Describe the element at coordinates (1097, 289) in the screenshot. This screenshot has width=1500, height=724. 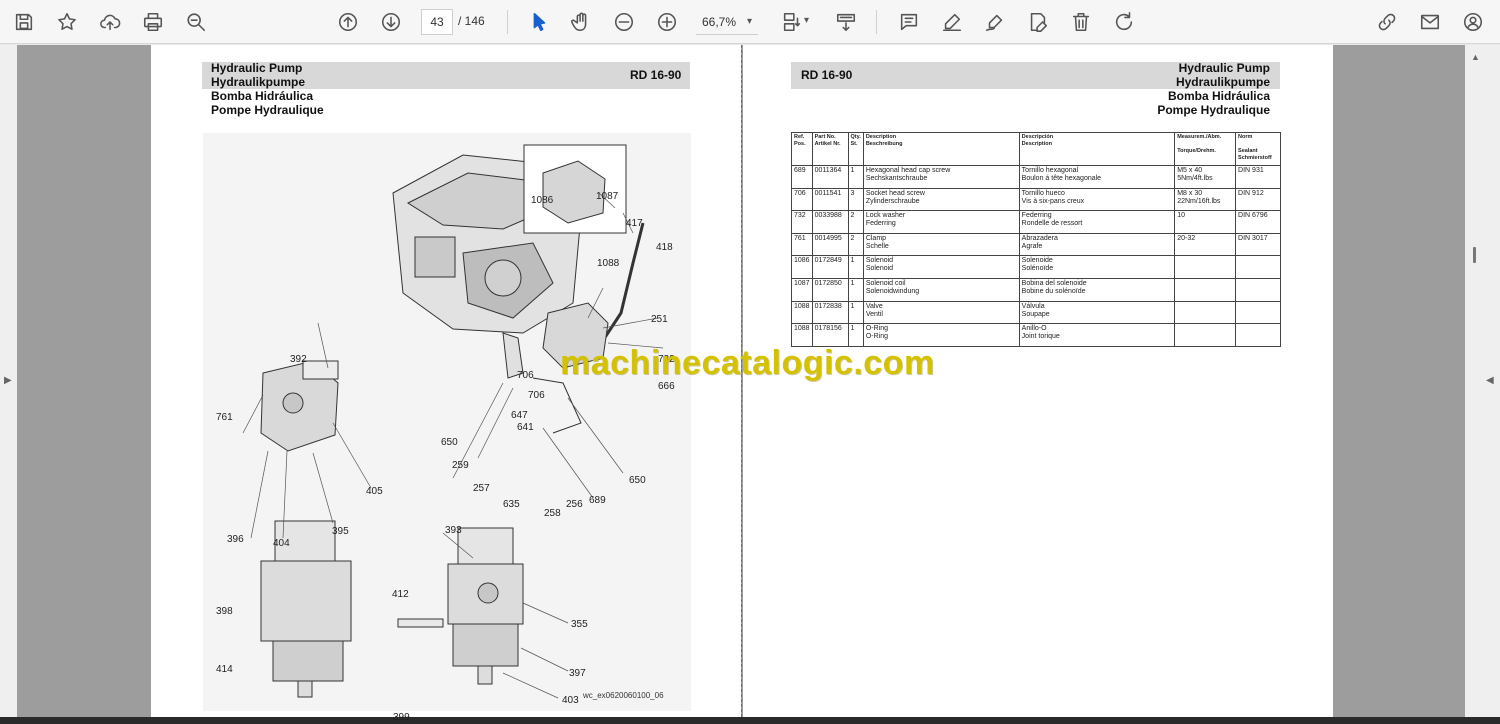
I see `cell-description-es-fr: Bobina del solenoide Bobine du solénoïde` at that location.